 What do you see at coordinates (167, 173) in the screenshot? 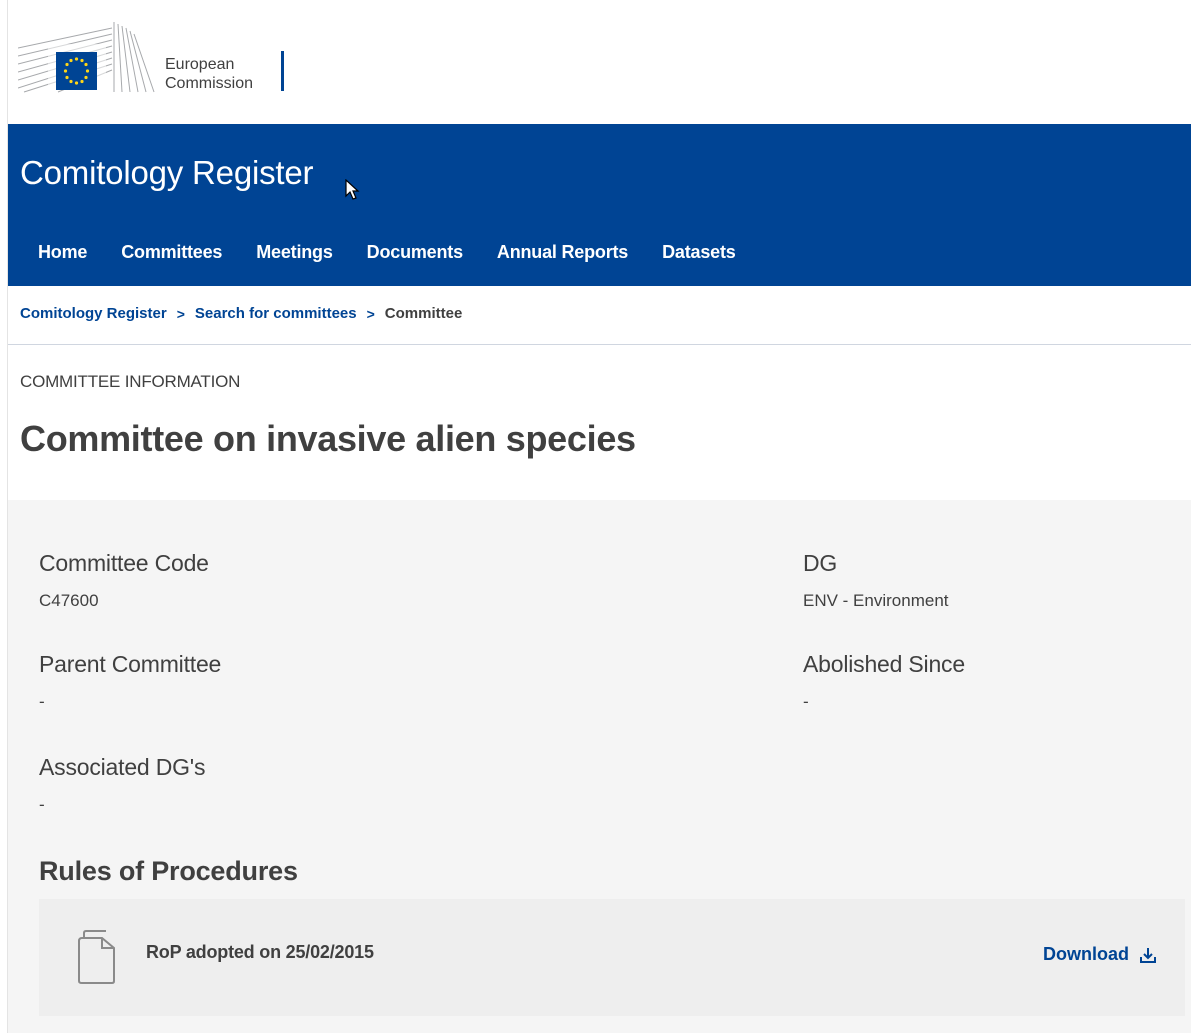
I see `site-title: Comitology Register` at bounding box center [167, 173].